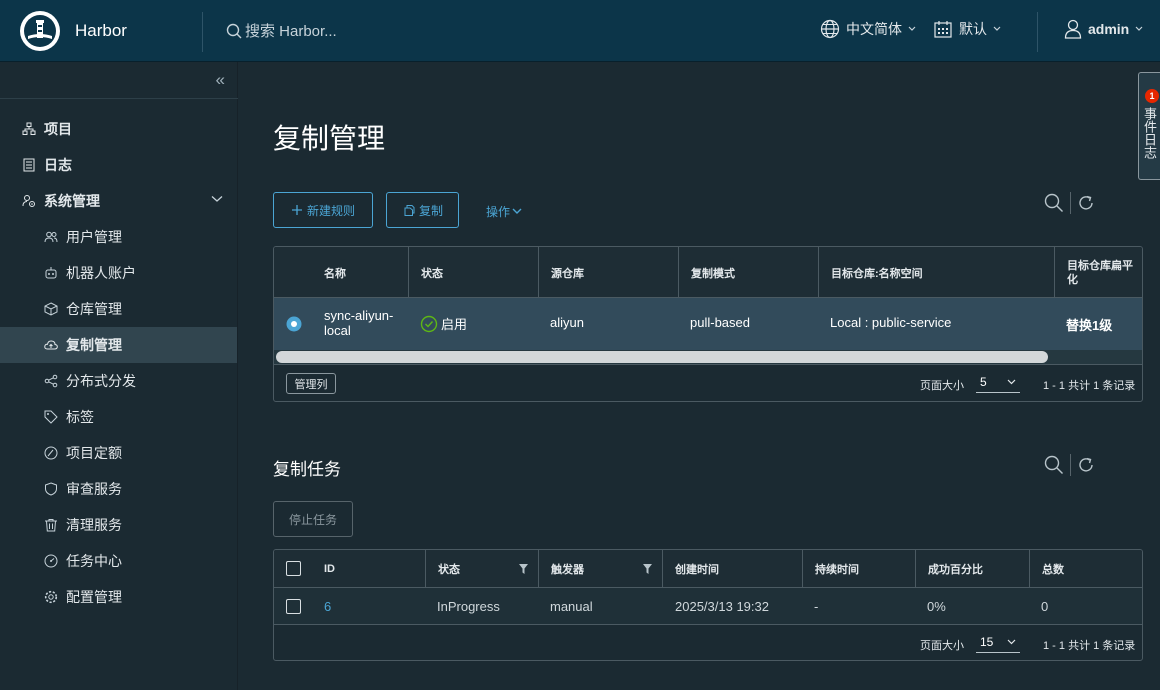 This screenshot has width=1160, height=690. Describe the element at coordinates (118, 525) in the screenshot. I see `sidebar-item-clean-up: 清理服务` at that location.